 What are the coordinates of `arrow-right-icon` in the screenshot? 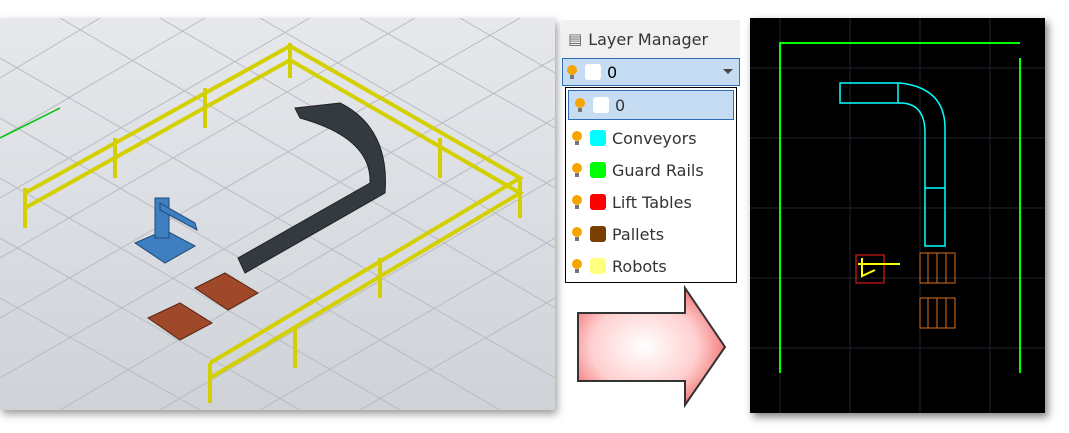 It's located at (652, 347).